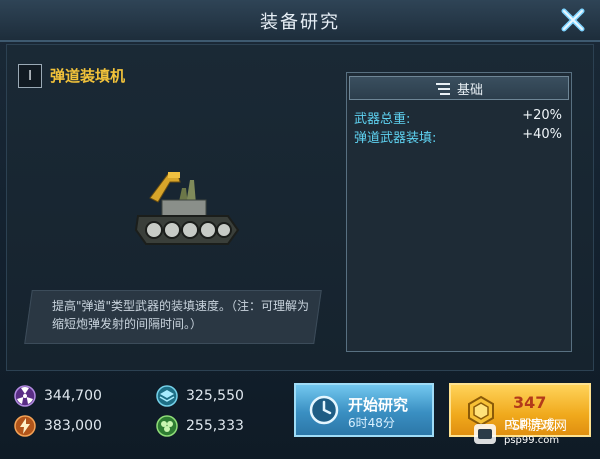 The height and width of the screenshot is (459, 600). Describe the element at coordinates (215, 426) in the screenshot. I see `resource-value: 255,333` at that location.